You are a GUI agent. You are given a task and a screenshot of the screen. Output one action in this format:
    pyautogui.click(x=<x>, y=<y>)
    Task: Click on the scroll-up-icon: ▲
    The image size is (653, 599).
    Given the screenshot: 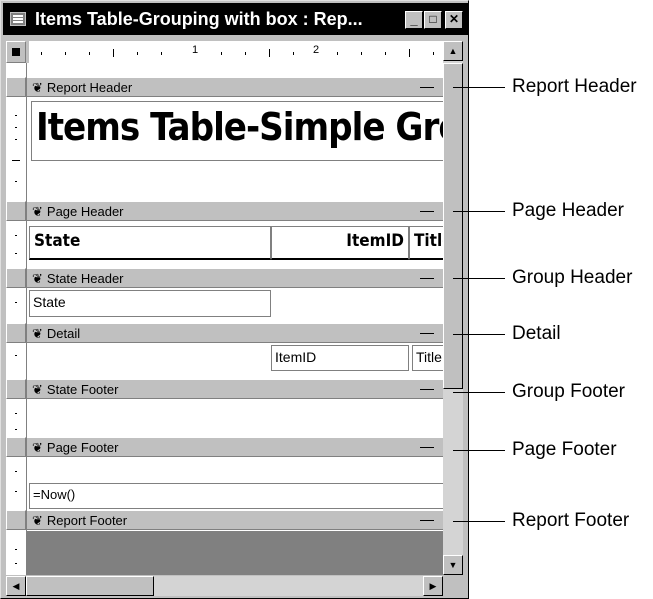 What is the action you would take?
    pyautogui.click(x=453, y=51)
    